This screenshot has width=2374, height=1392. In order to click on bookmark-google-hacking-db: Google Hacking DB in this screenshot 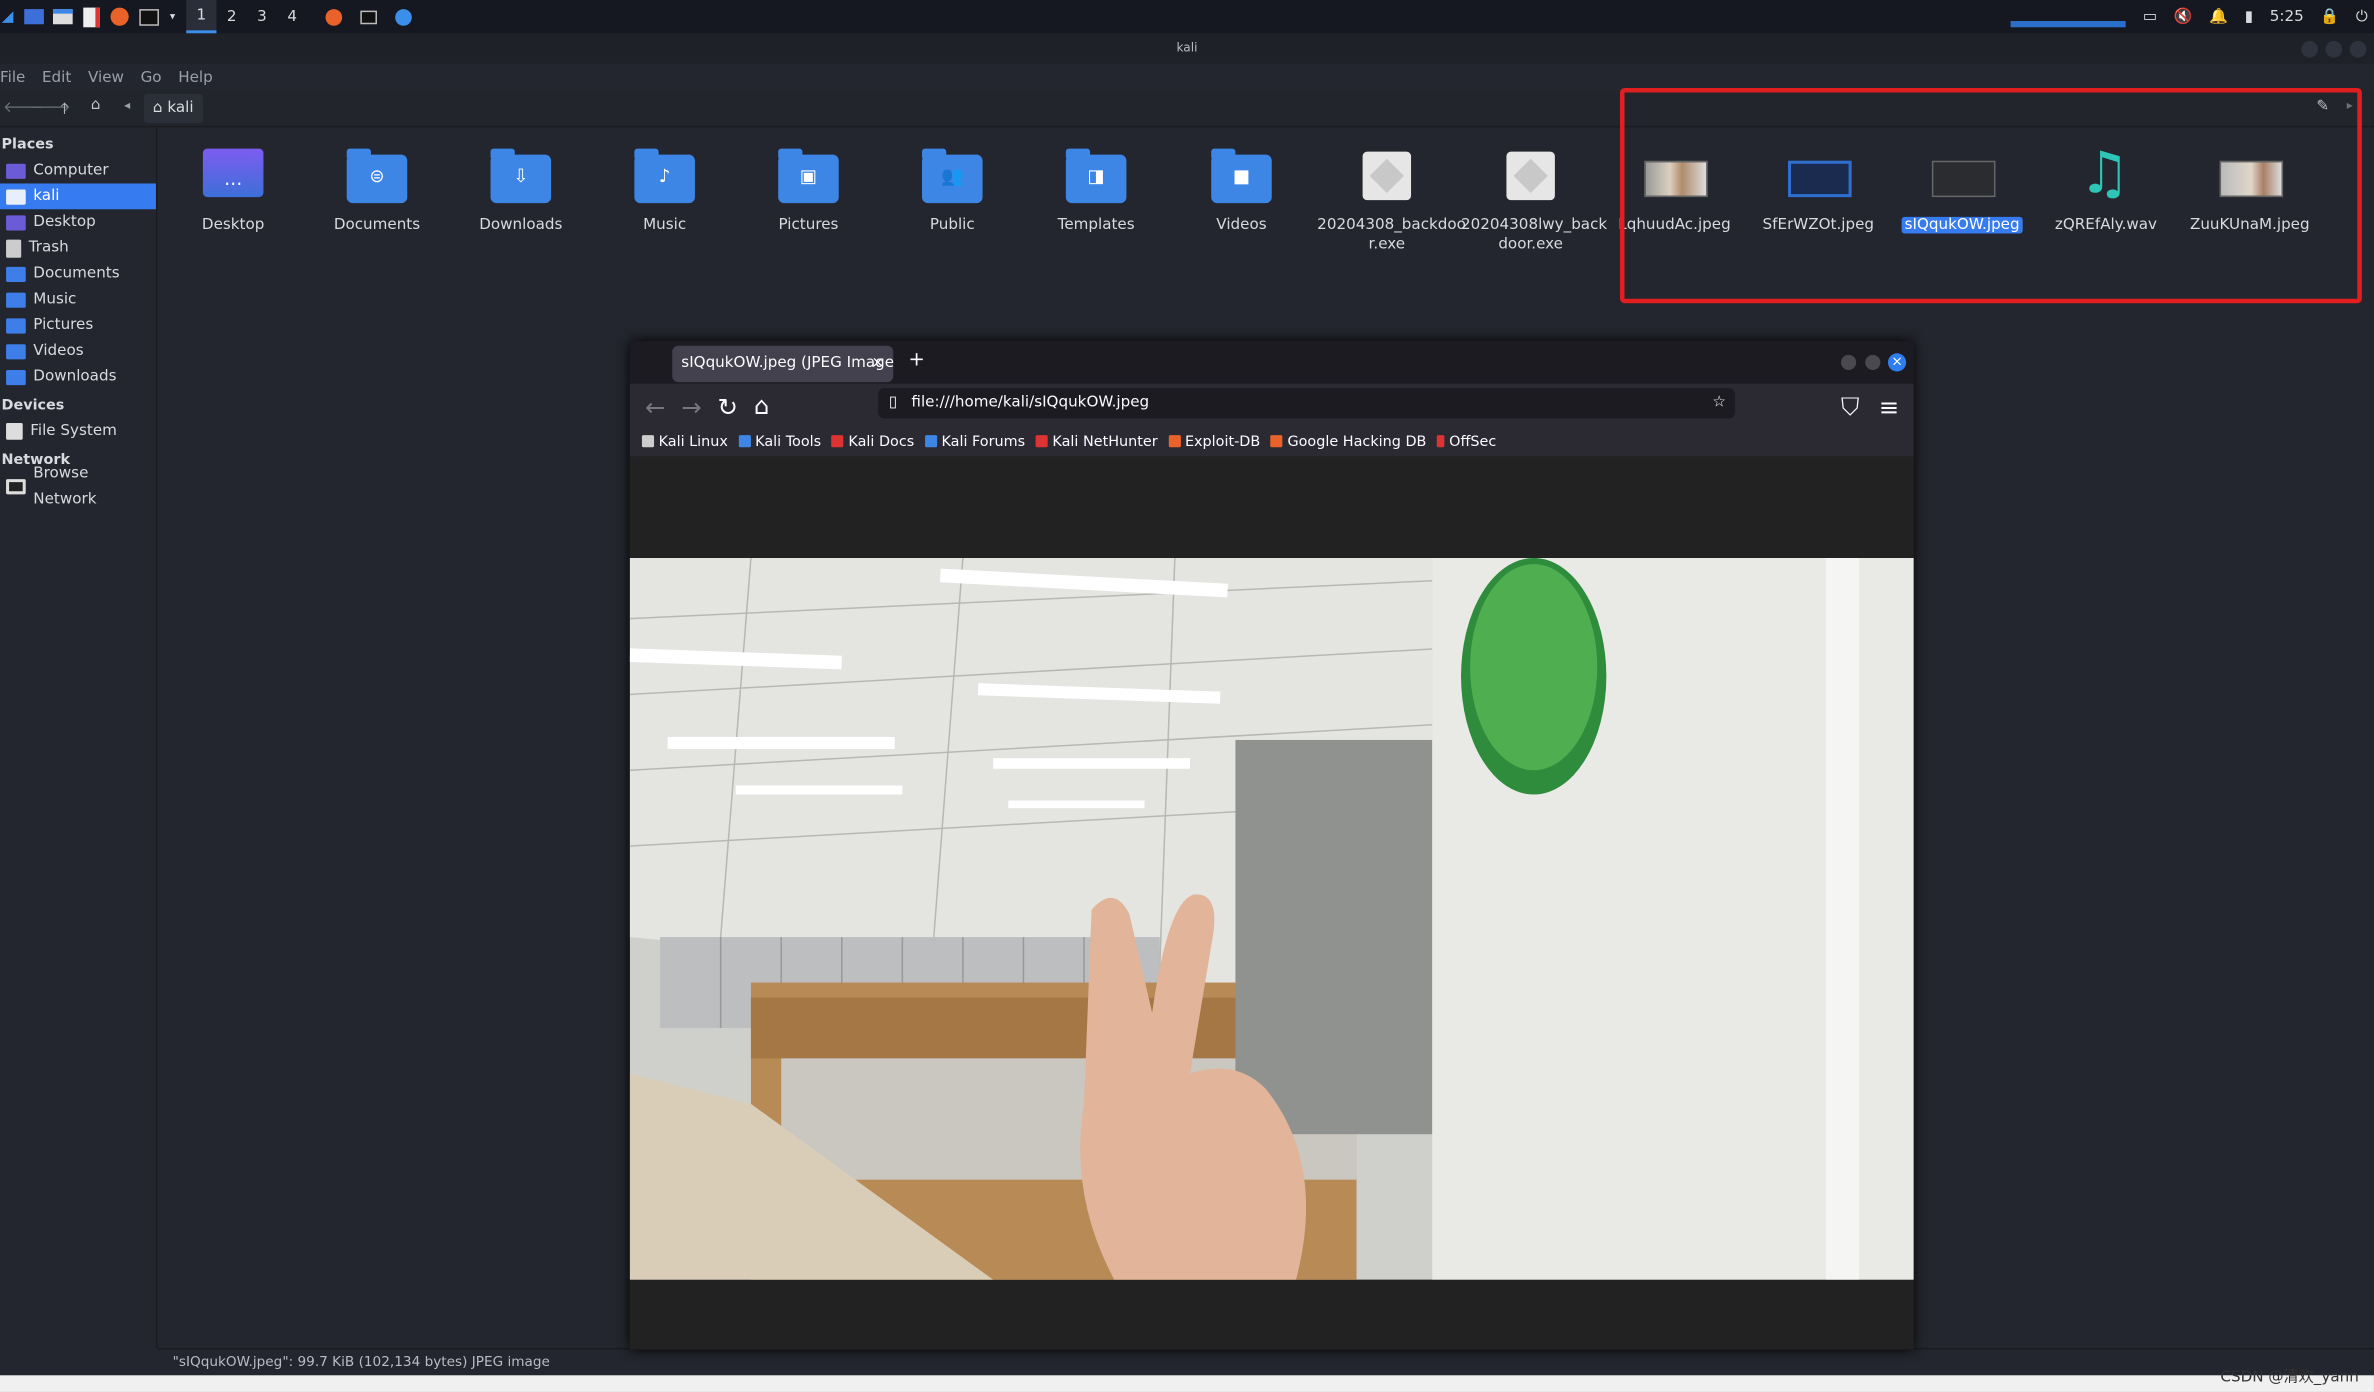, I will do `click(1348, 441)`.